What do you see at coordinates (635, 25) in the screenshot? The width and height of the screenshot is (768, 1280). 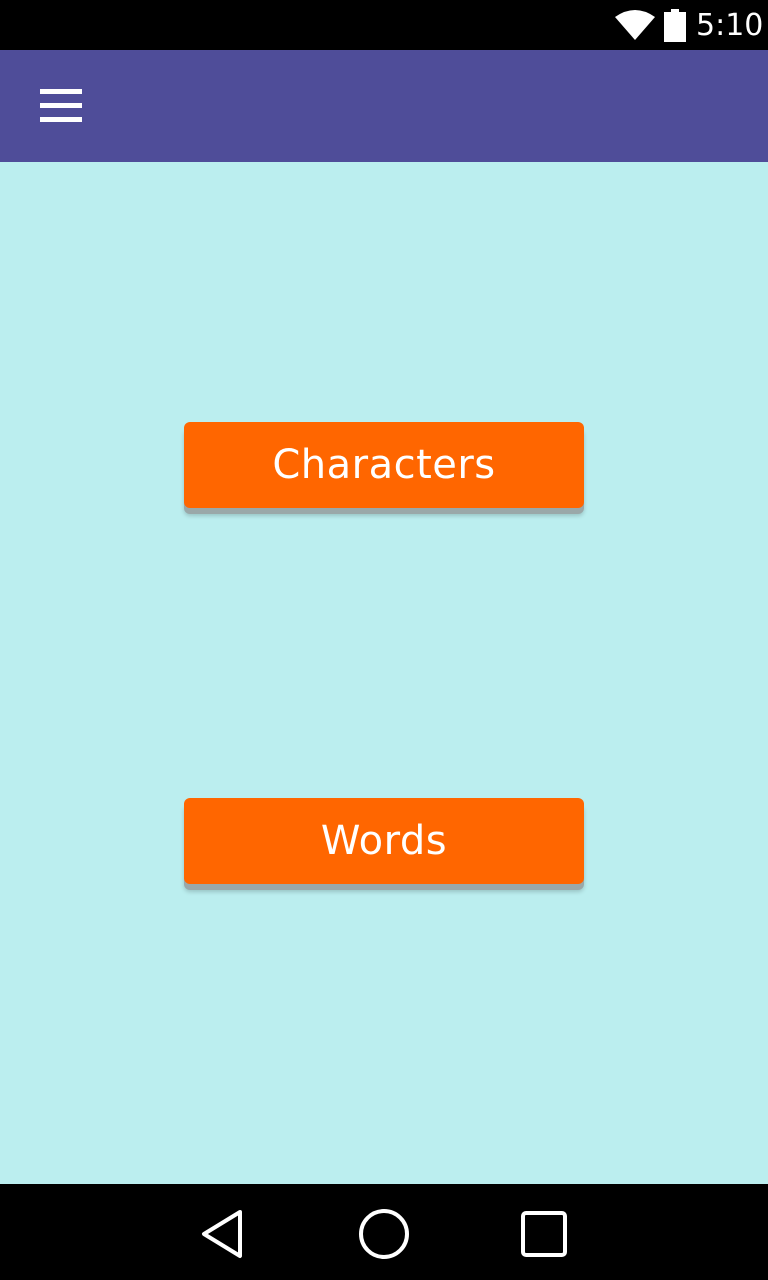 I see `wifi-icon` at bounding box center [635, 25].